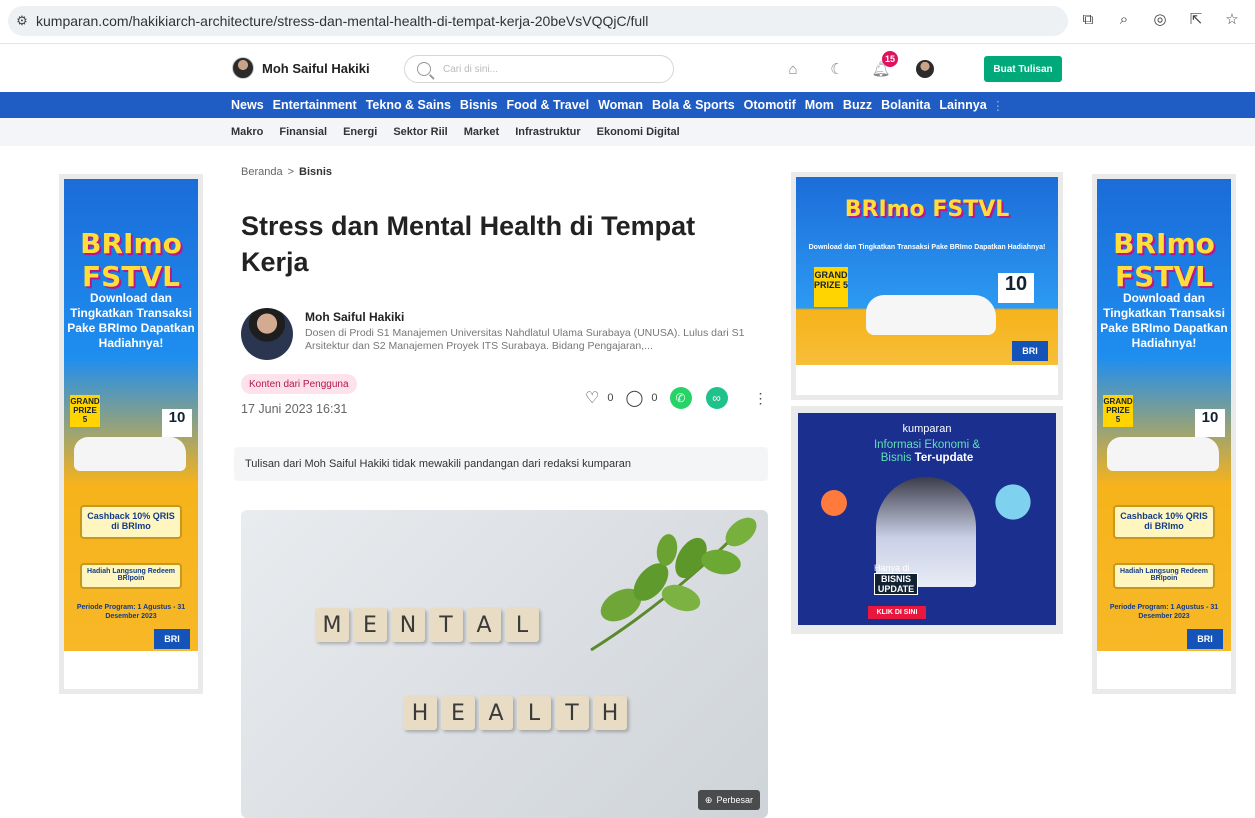 The image size is (1255, 818). Describe the element at coordinates (286, 172) in the screenshot. I see `breadcrumb: Beranda > Bisnis` at that location.